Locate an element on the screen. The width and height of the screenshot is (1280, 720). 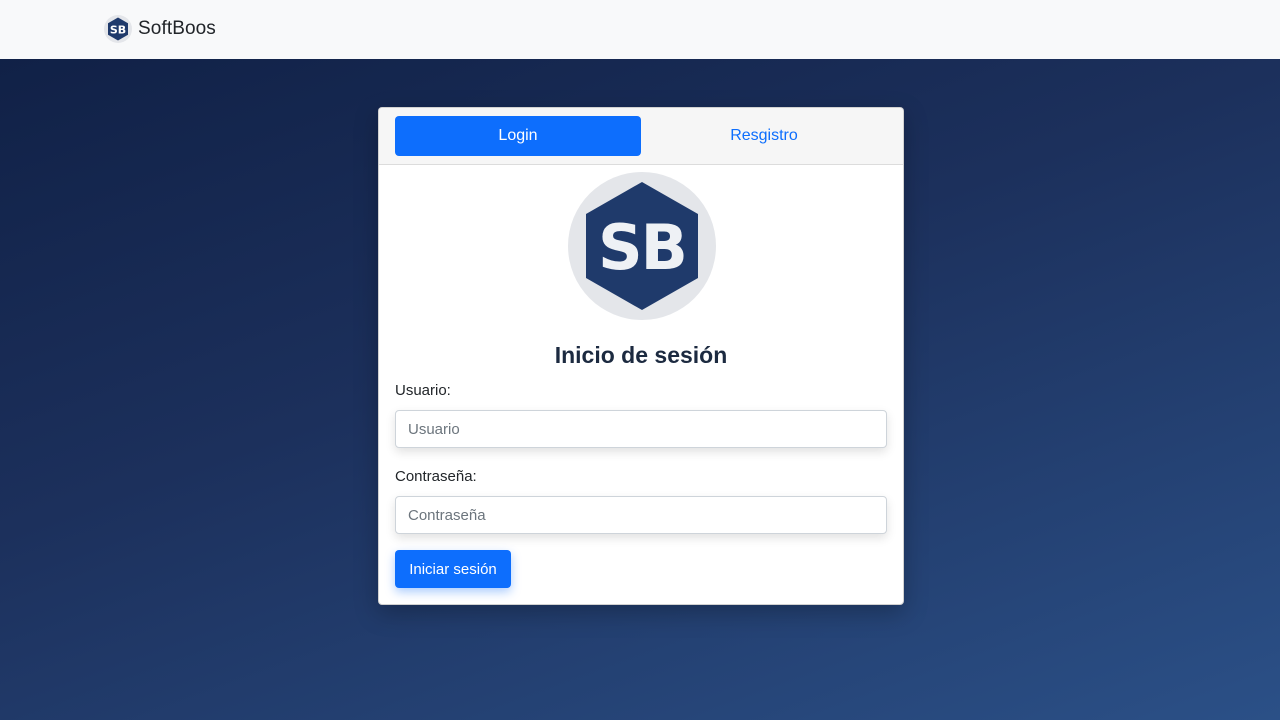
username-label: Usuario: is located at coordinates (423, 390).